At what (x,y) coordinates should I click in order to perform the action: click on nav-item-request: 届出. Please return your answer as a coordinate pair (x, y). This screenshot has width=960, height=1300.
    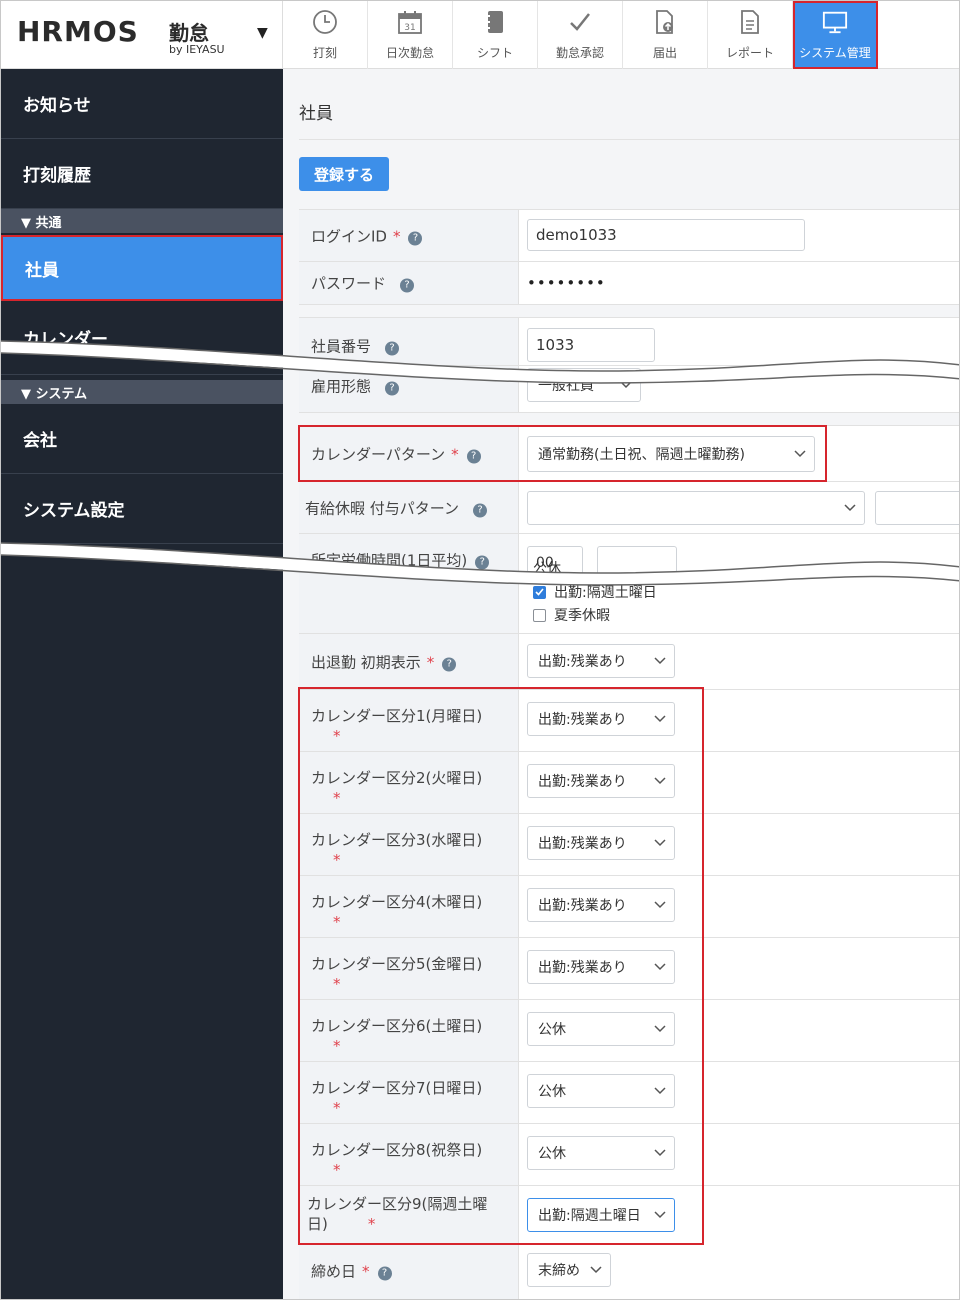
    Looking at the image, I should click on (665, 35).